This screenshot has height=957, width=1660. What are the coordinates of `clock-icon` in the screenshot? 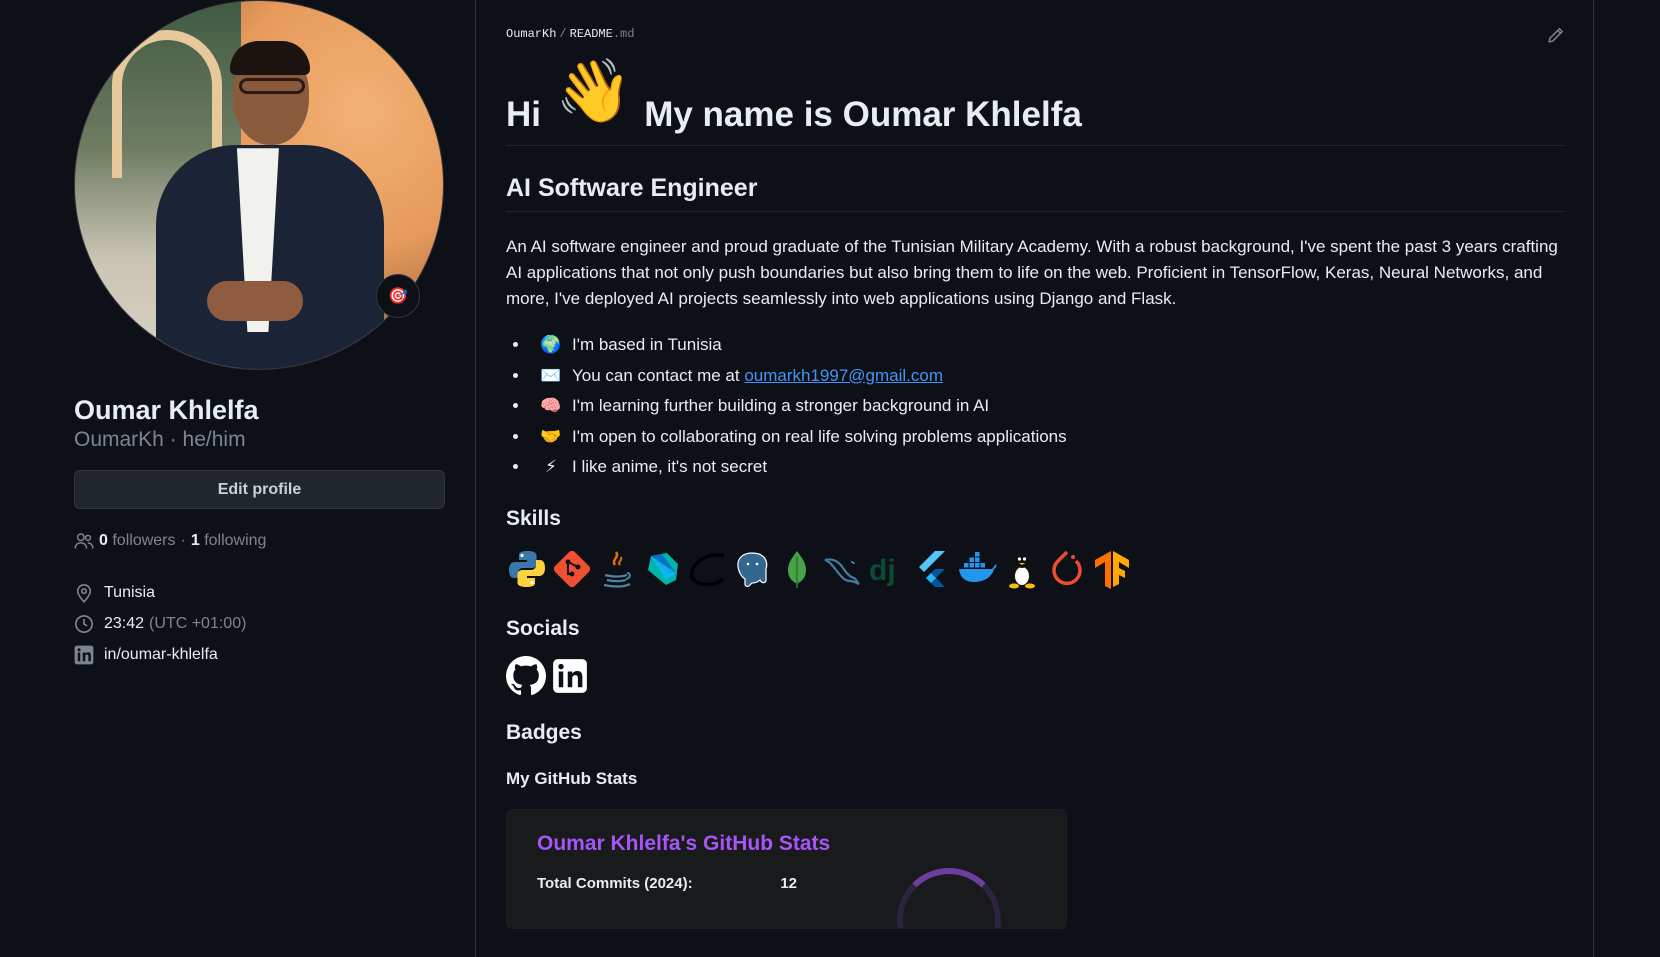 It's located at (84, 623).